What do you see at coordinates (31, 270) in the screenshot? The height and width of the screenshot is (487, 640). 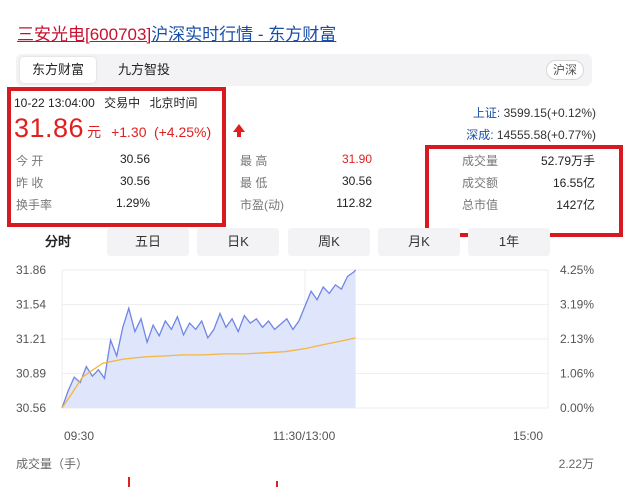 I see `y-tick-label-left: 31.86` at bounding box center [31, 270].